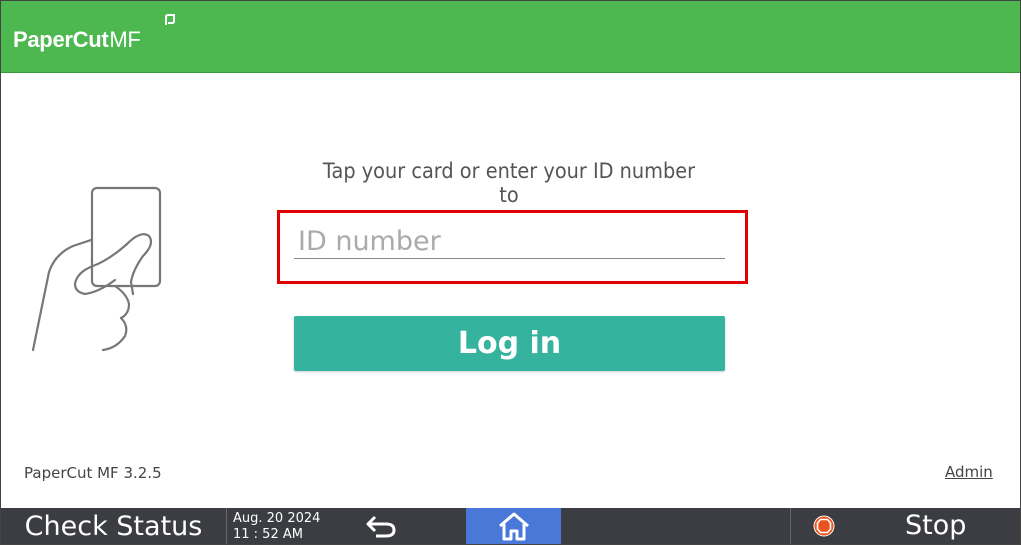 The image size is (1021, 545). I want to click on logo-leaf-icon, so click(170, 19).